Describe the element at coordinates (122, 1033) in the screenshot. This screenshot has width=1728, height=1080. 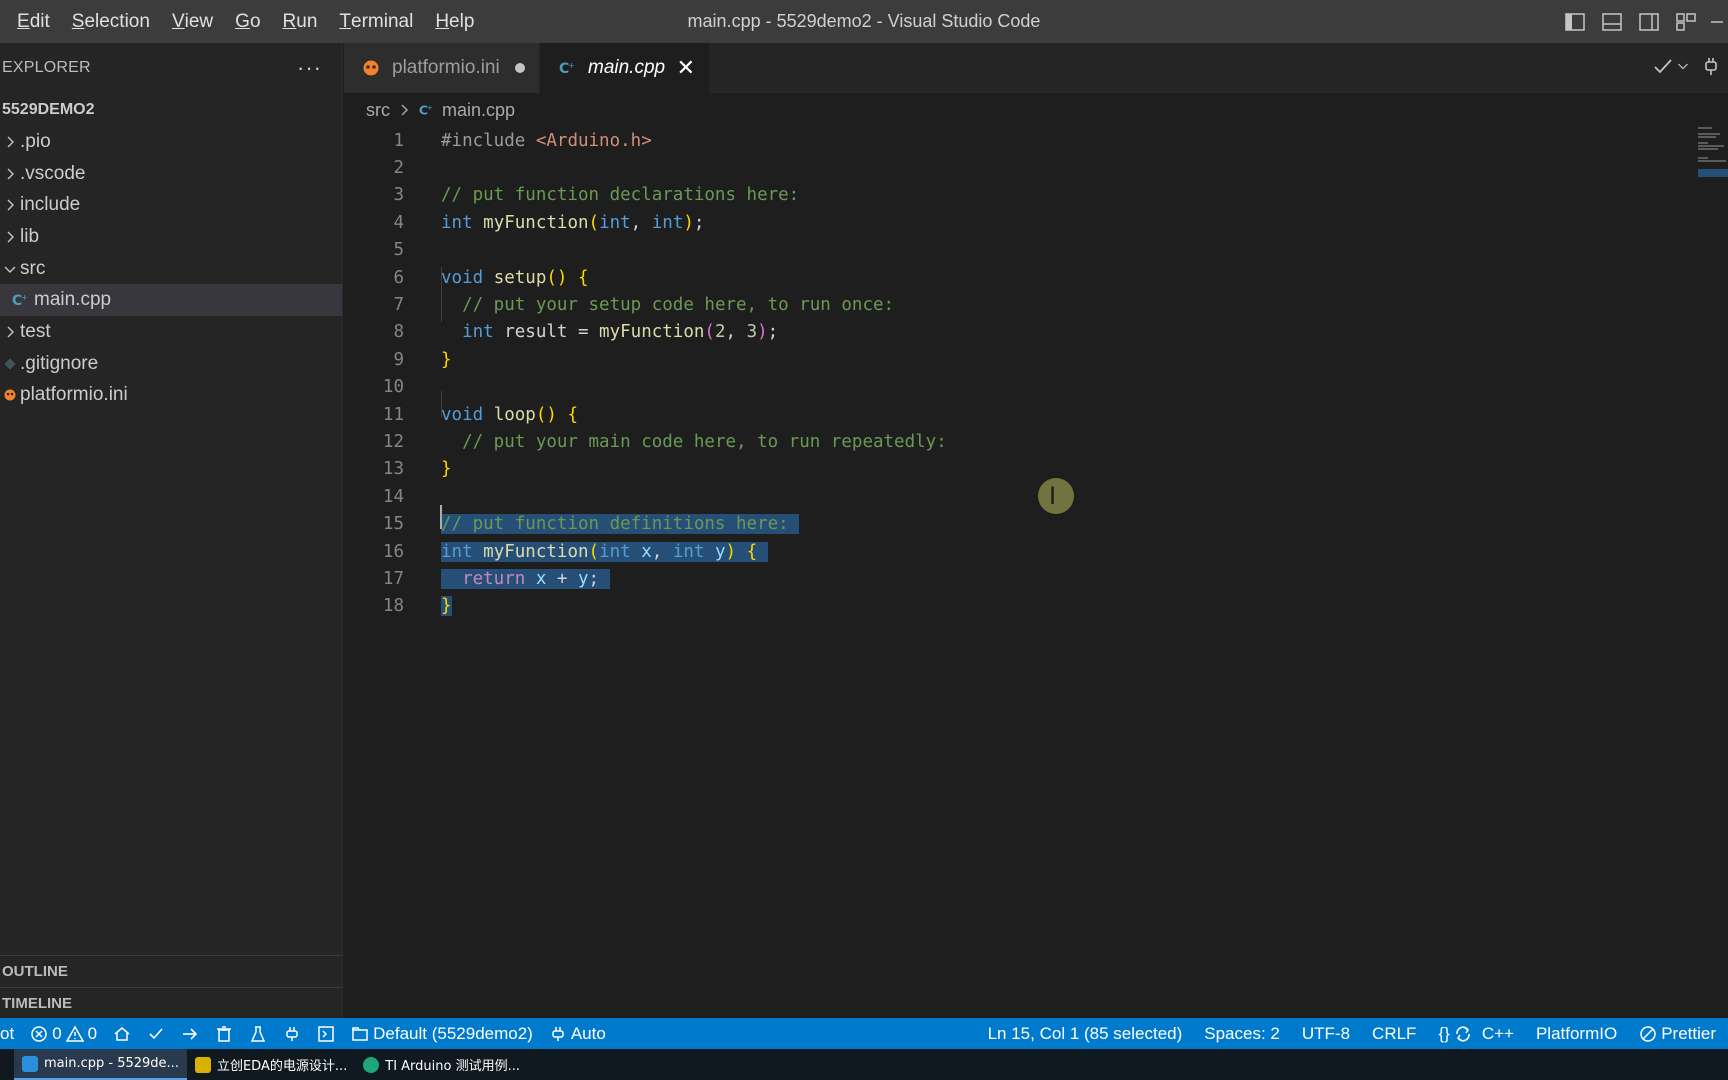
I see `platformio-home-button` at that location.